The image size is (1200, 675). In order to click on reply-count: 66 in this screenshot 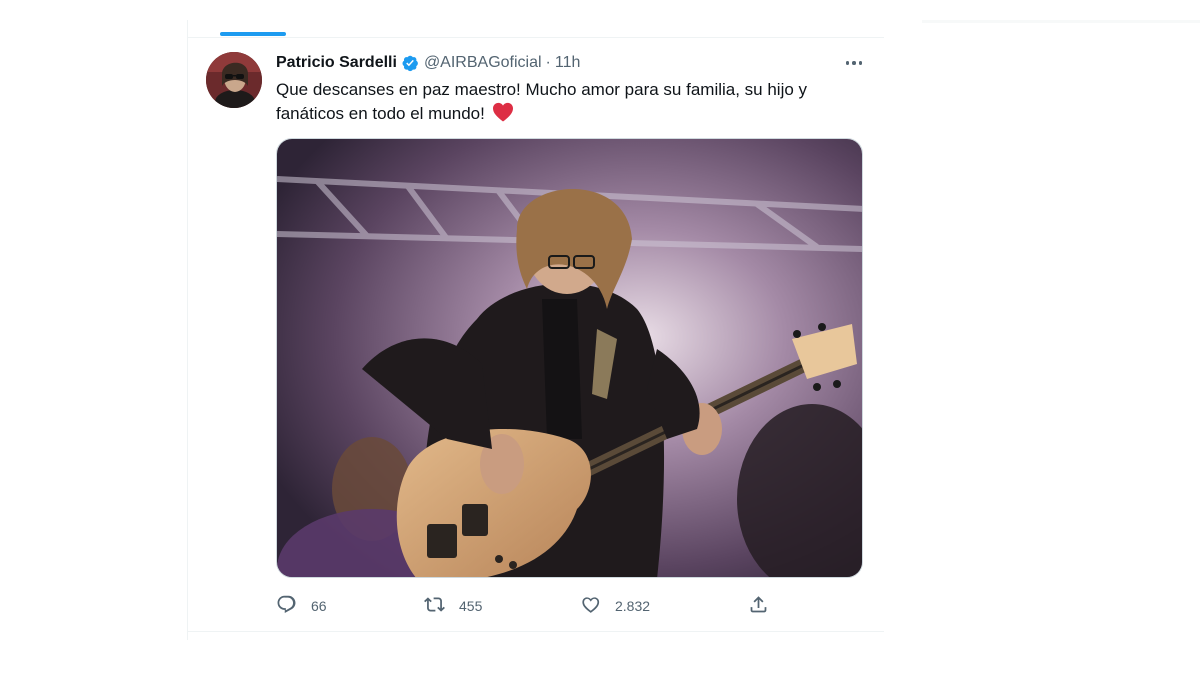, I will do `click(319, 606)`.